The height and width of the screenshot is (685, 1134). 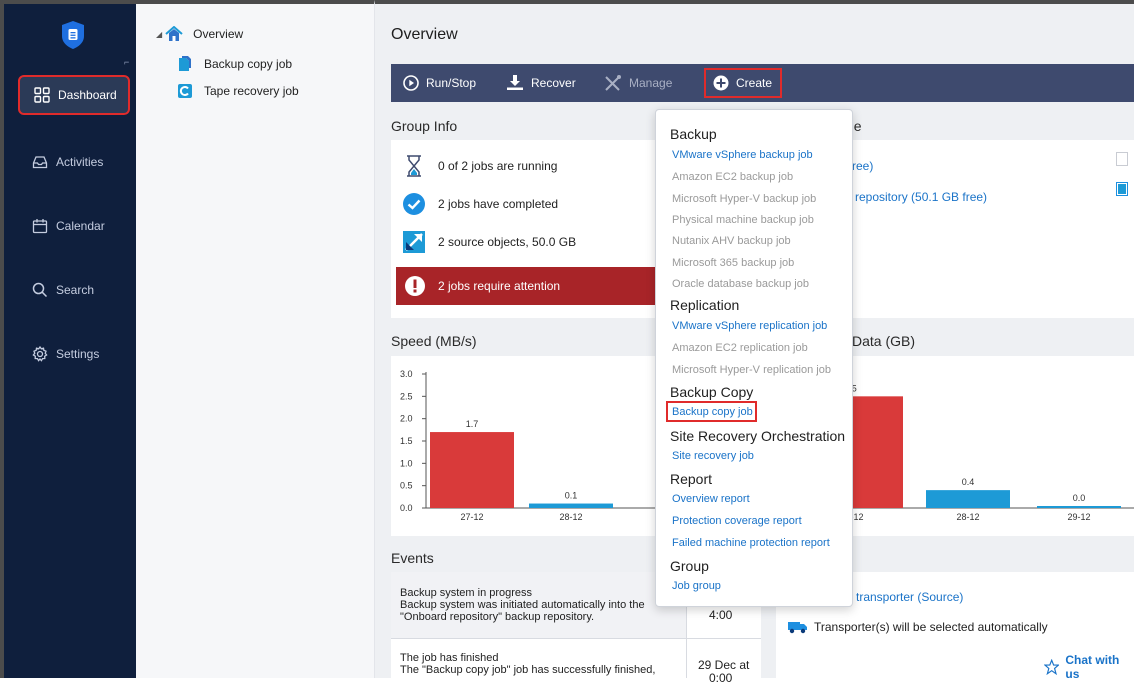 I want to click on menu-item-protection-coverage-report: Protection coverage report, so click(x=737, y=521).